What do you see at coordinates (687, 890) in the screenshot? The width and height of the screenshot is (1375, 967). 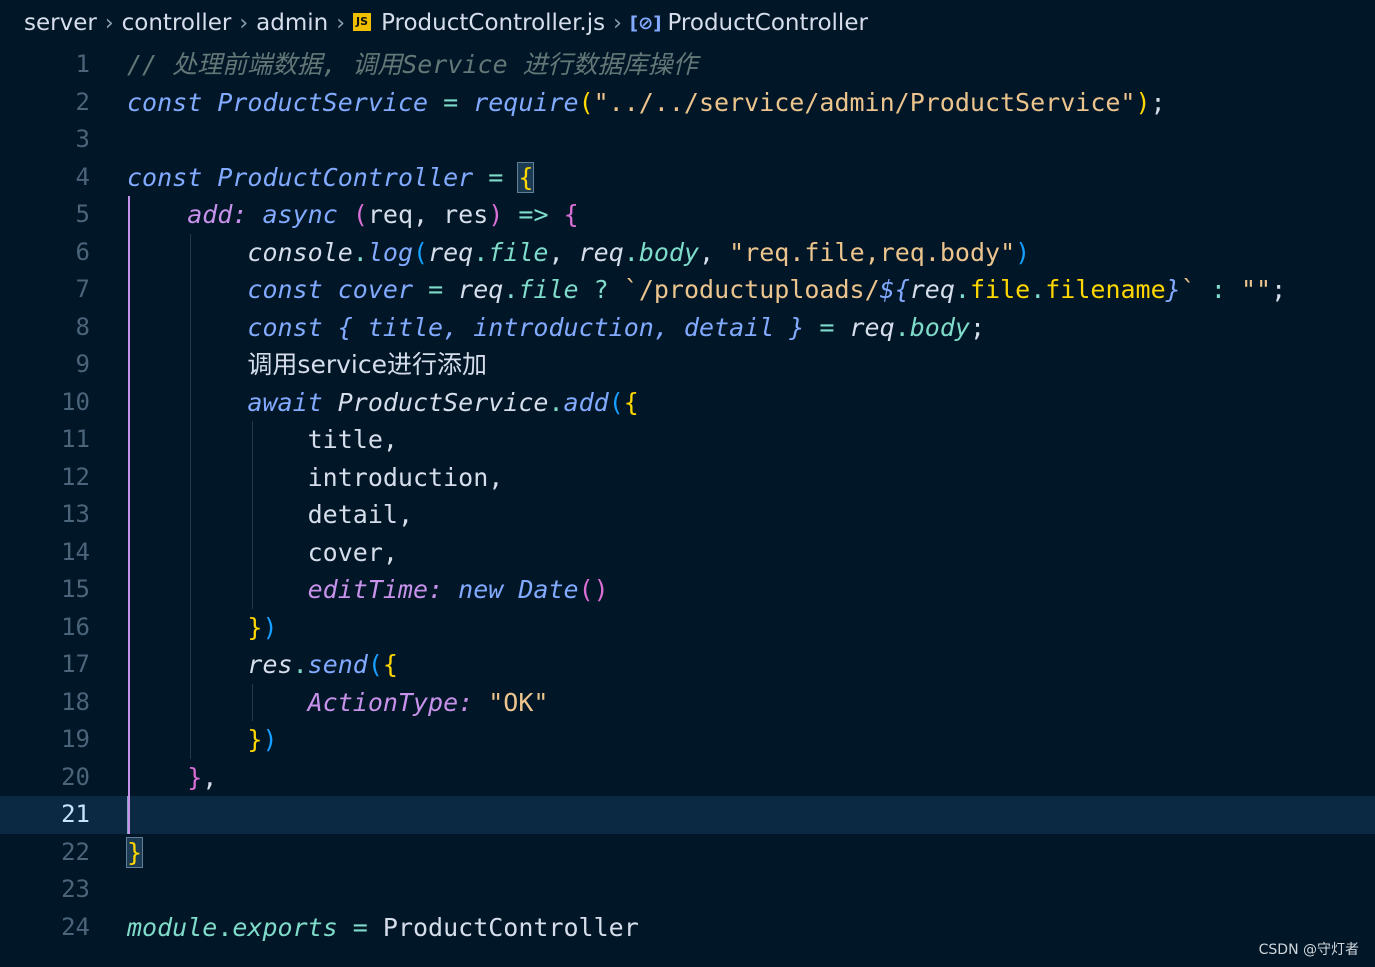 I see `code-line: 23` at bounding box center [687, 890].